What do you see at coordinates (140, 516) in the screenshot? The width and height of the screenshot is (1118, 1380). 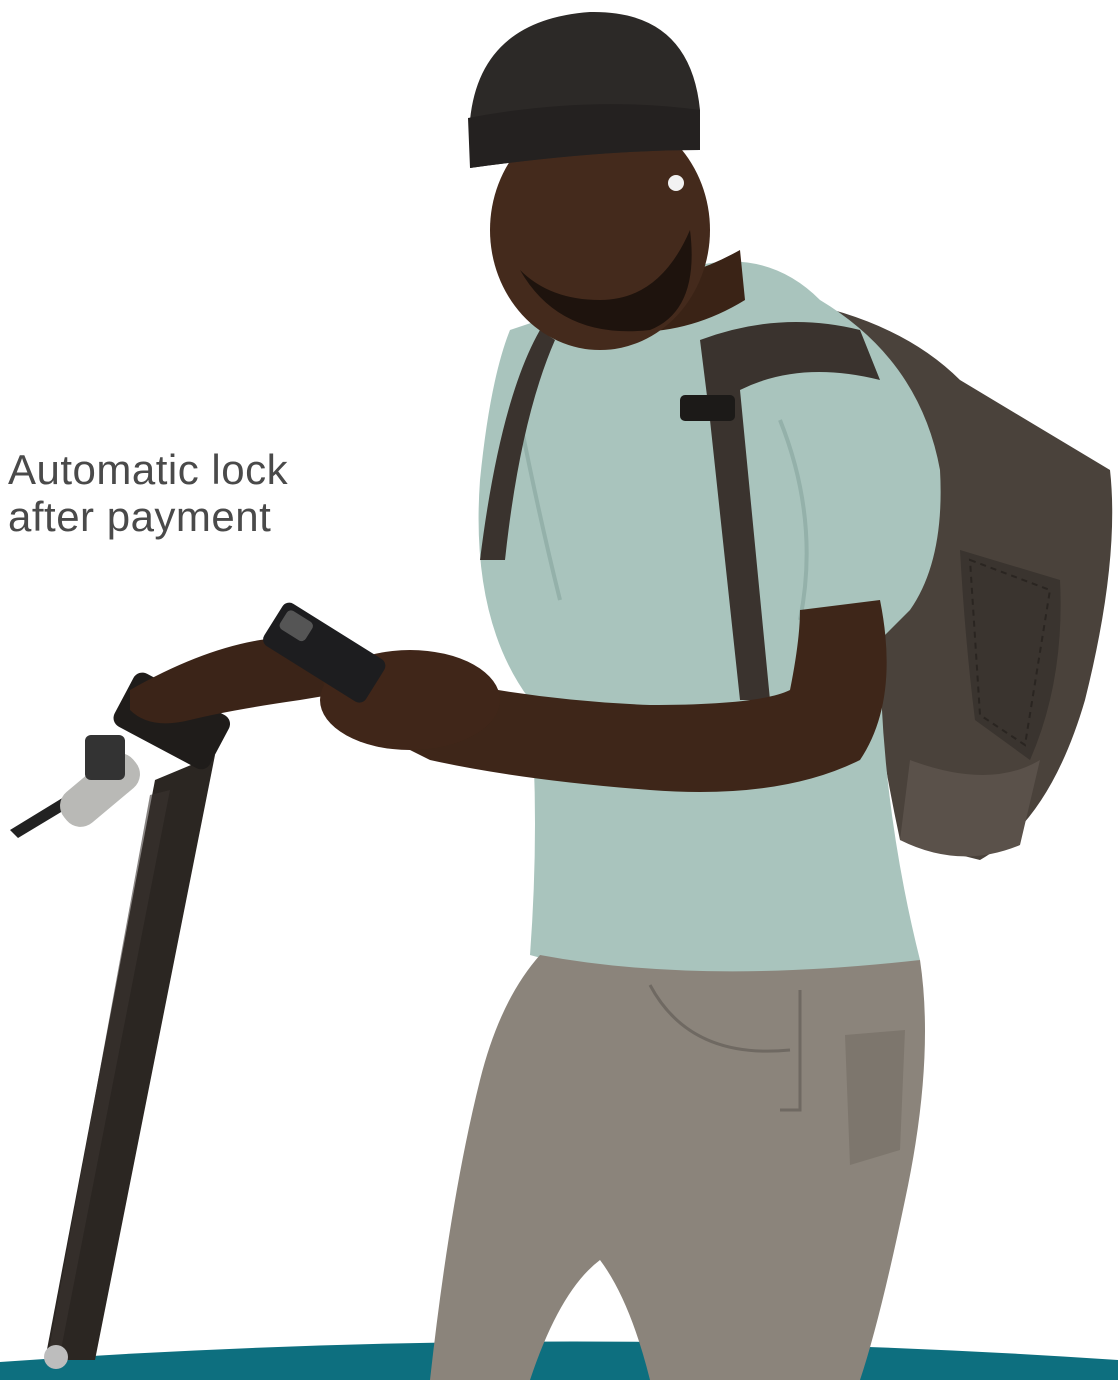 I see `caption-line-2: after payment` at bounding box center [140, 516].